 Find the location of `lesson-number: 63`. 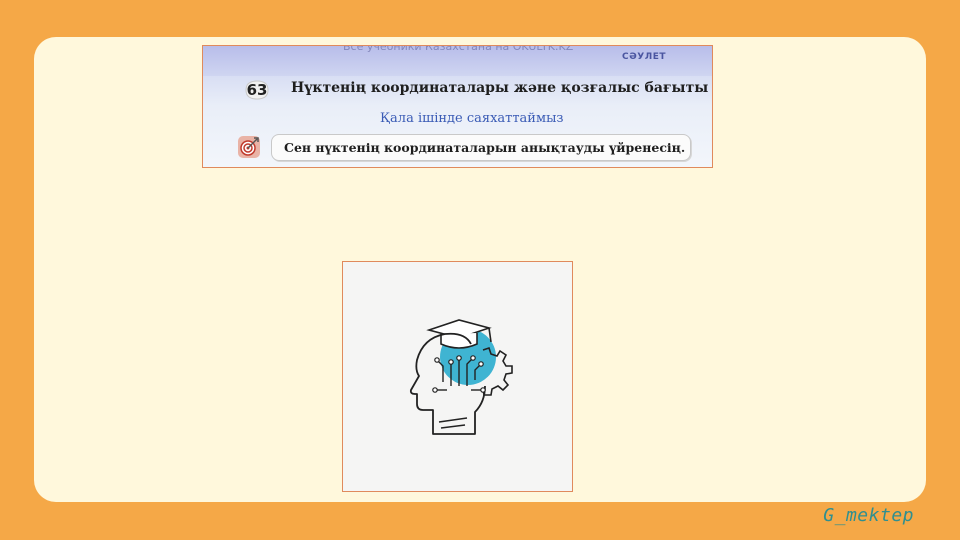

lesson-number: 63 is located at coordinates (257, 90).